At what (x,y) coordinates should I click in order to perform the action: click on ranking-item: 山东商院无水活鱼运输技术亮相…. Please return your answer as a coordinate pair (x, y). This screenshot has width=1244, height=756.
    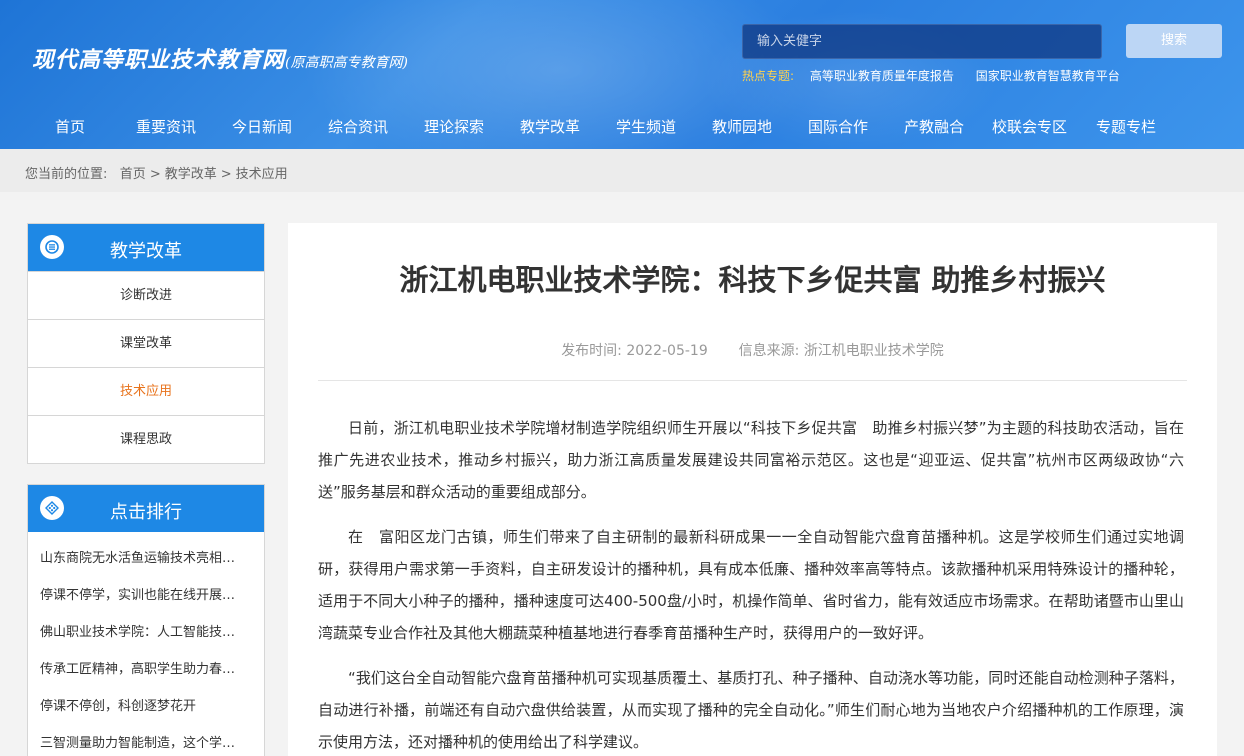
    Looking at the image, I should click on (146, 558).